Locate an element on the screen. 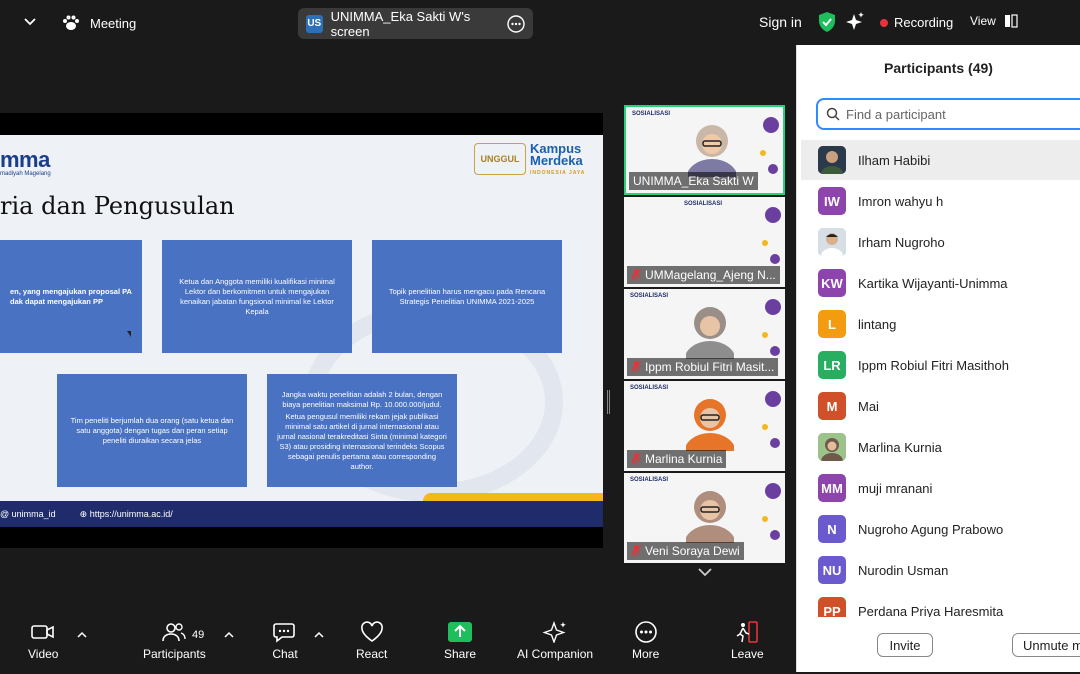  participants-count-badge: 49 is located at coordinates (198, 635).